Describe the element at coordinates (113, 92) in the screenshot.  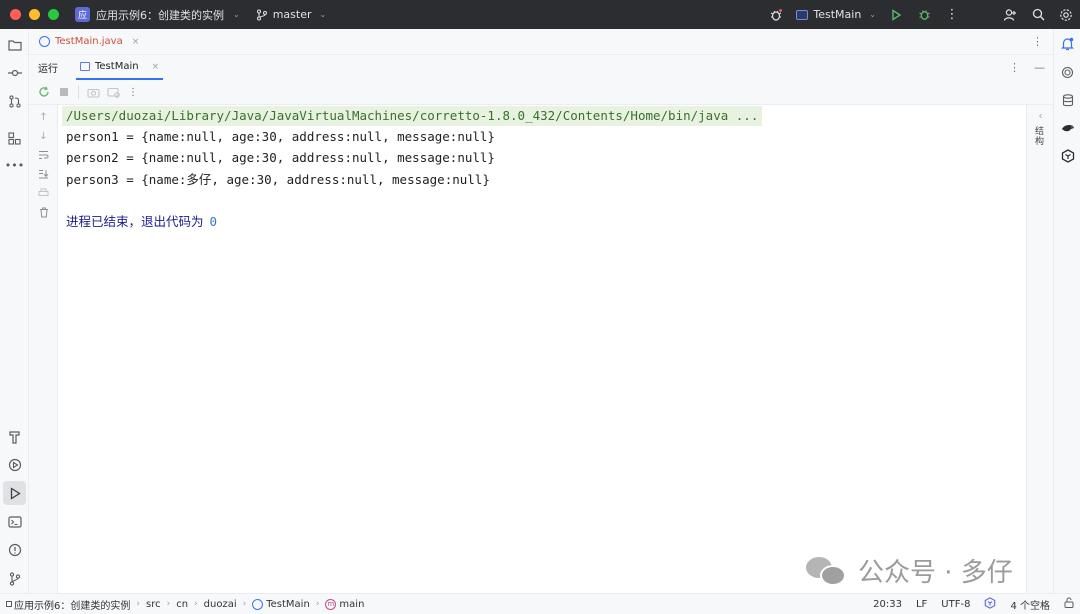
I see `restore-layout-icon` at that location.